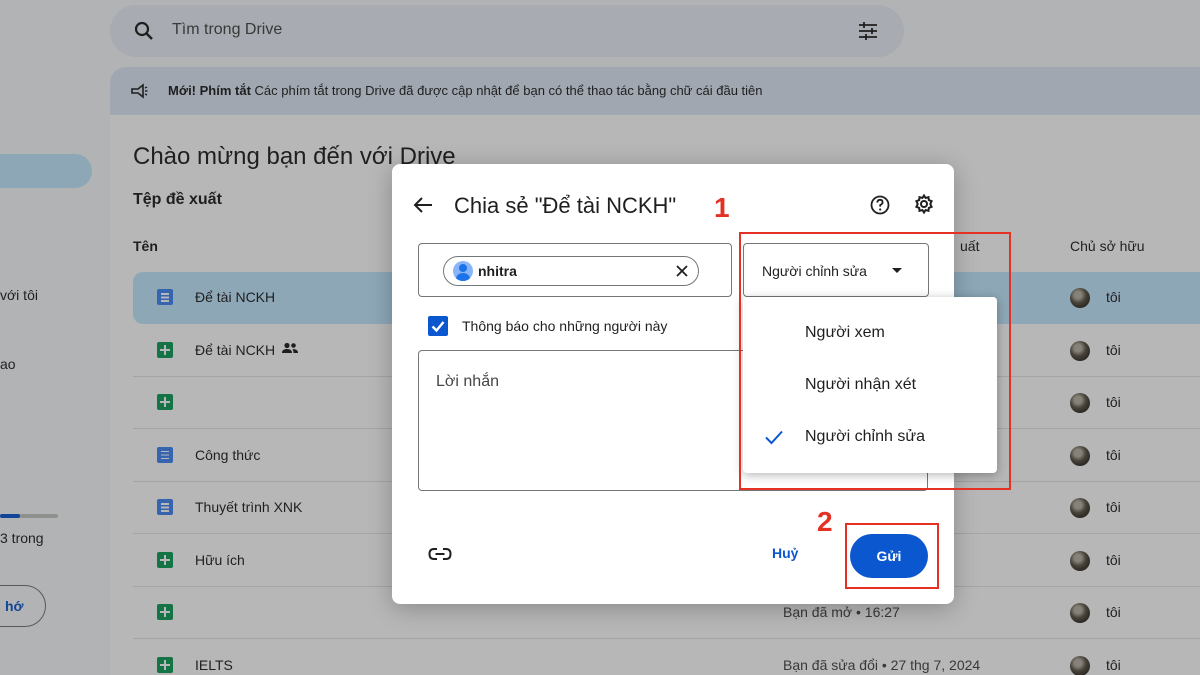  What do you see at coordinates (880, 205) in the screenshot?
I see `help-icon` at bounding box center [880, 205].